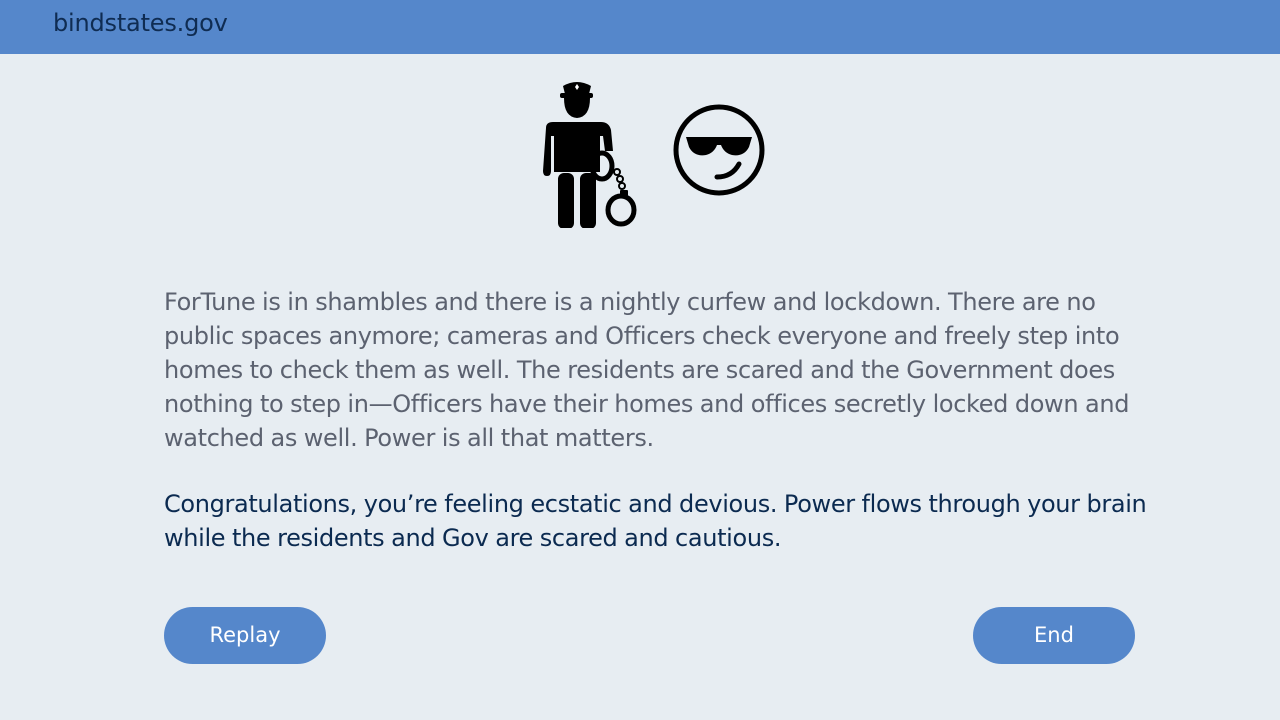 The width and height of the screenshot is (1280, 720). Describe the element at coordinates (719, 150) in the screenshot. I see `sunglasses-smirk-face-icon` at that location.